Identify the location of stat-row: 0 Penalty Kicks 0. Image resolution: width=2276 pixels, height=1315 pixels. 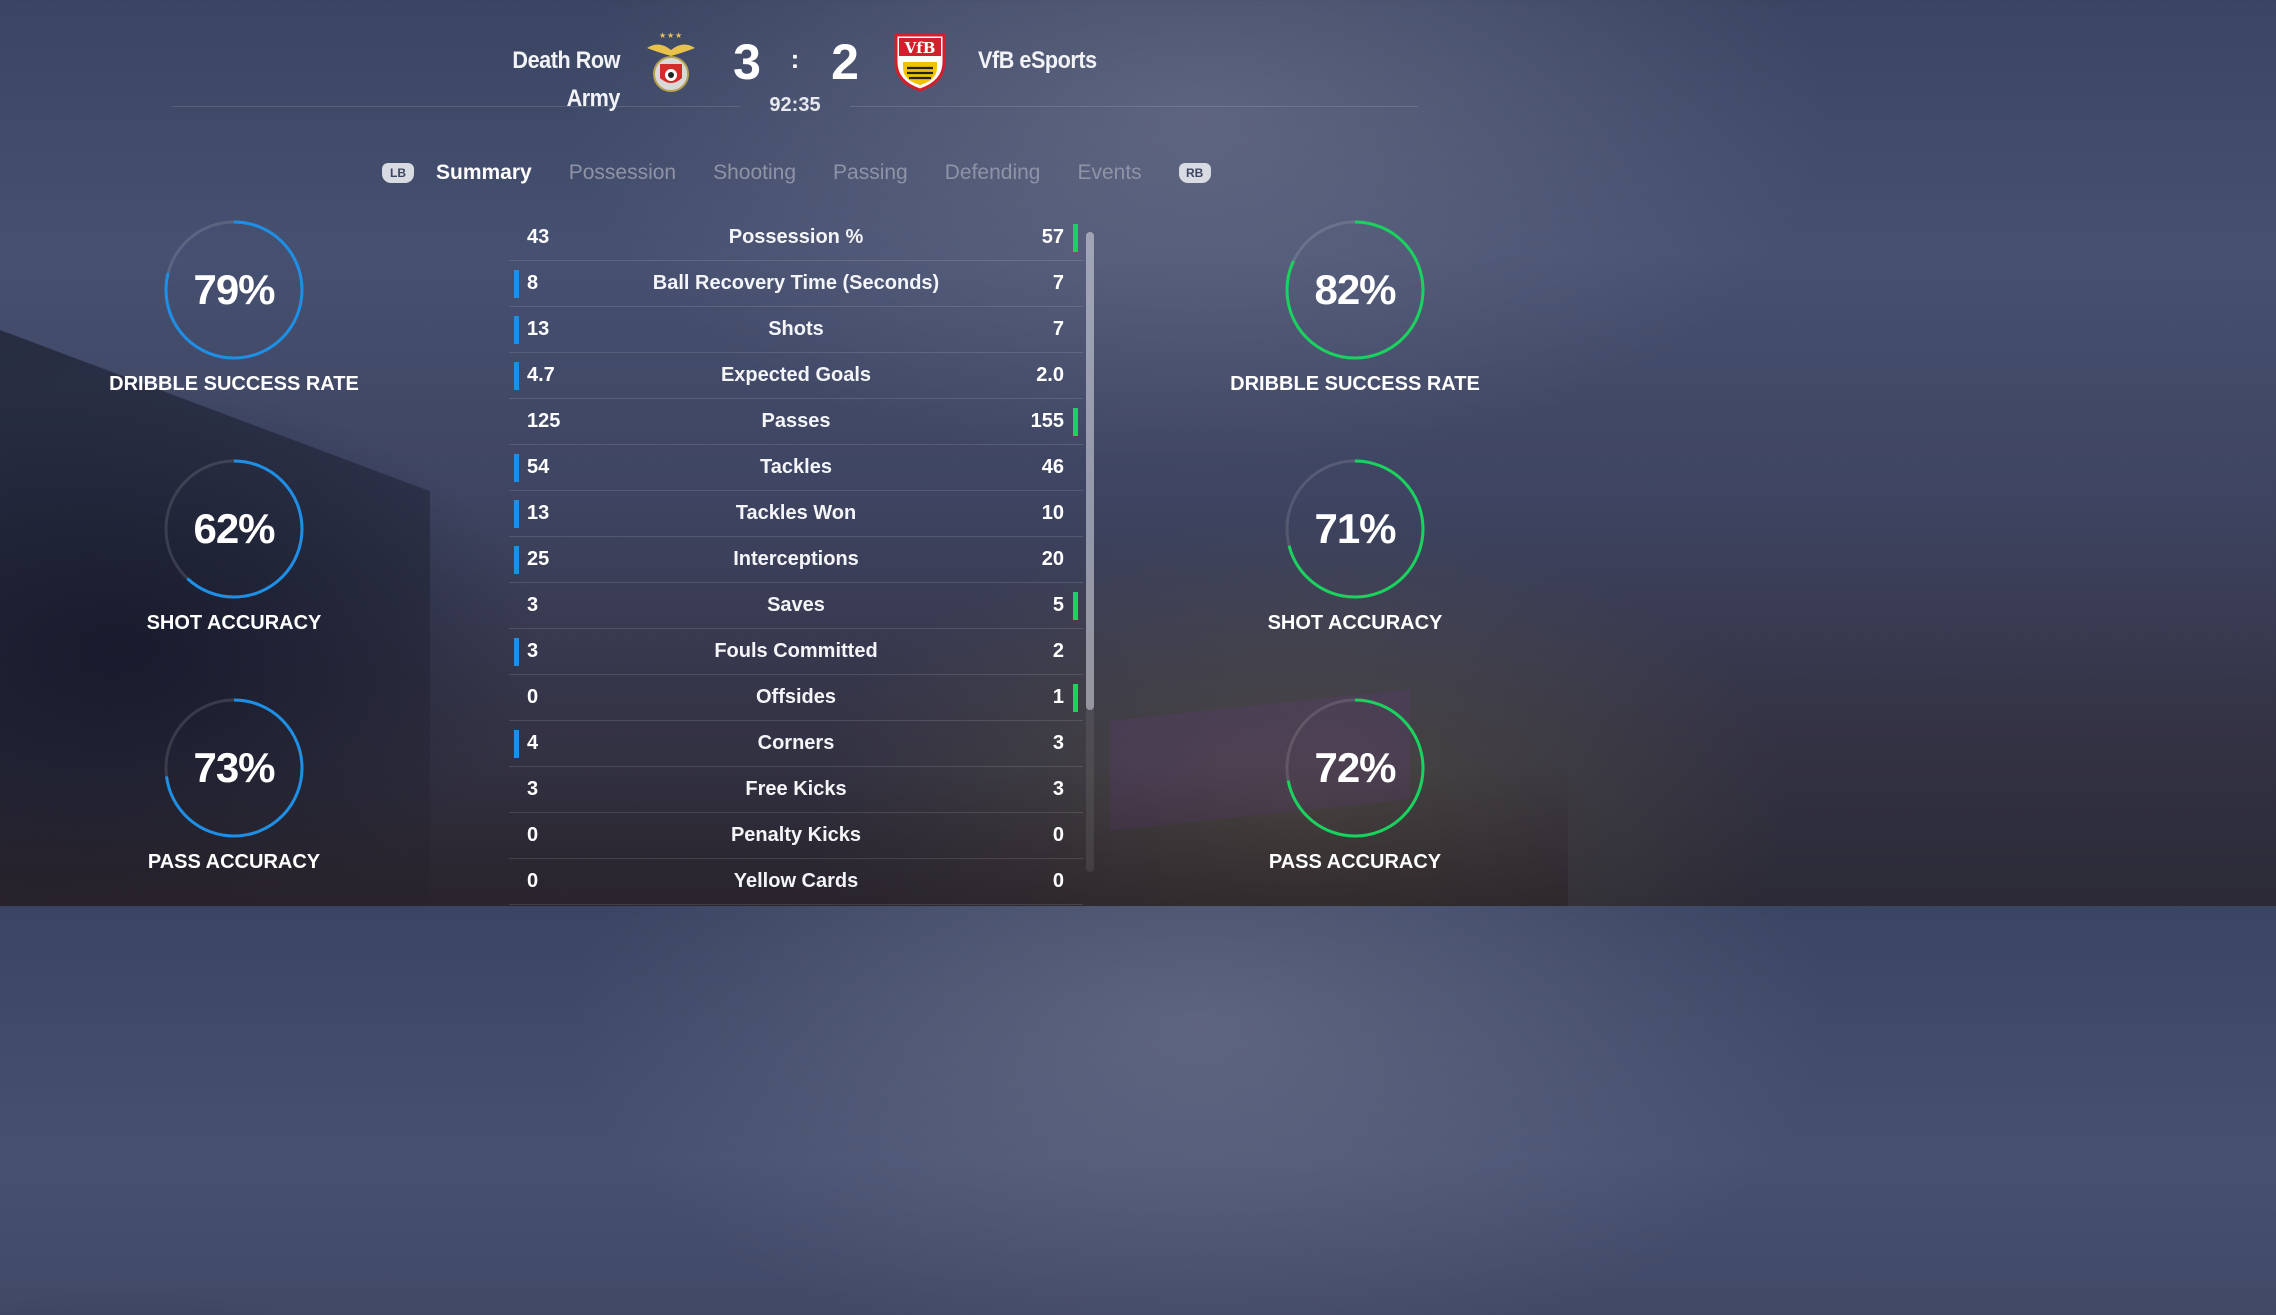
(796, 836).